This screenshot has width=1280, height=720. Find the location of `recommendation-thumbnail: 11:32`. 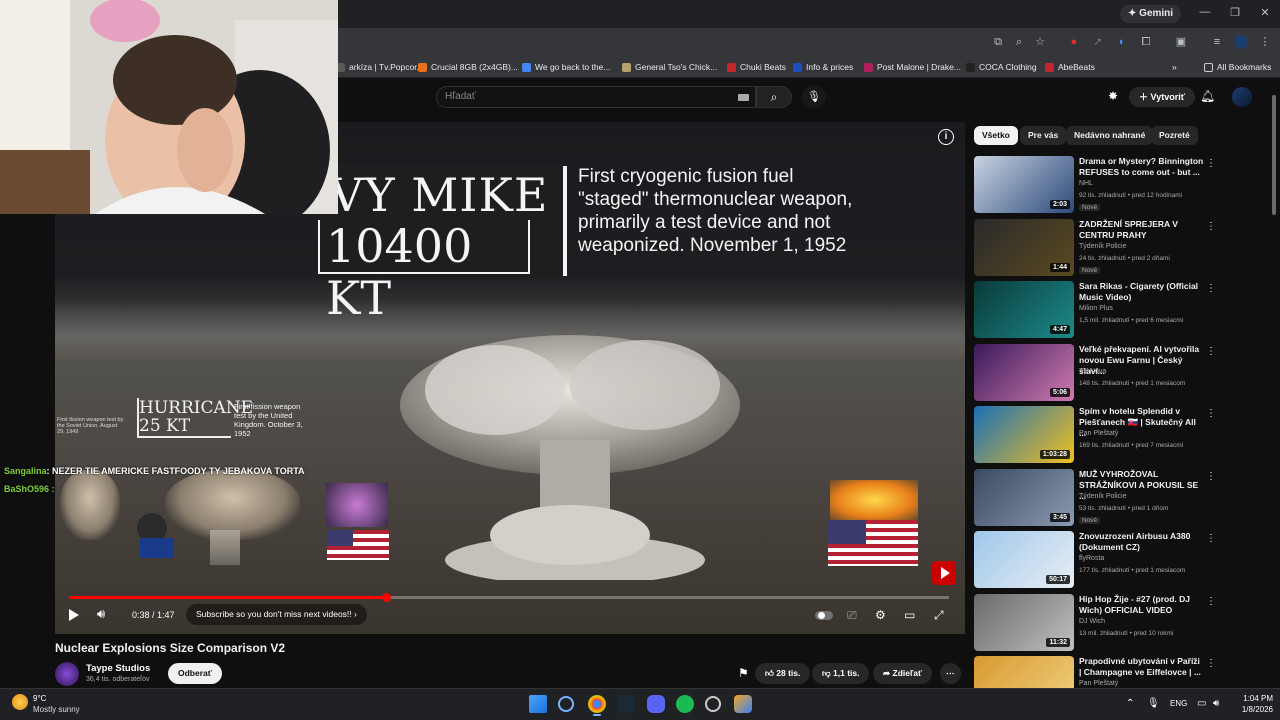

recommendation-thumbnail: 11:32 is located at coordinates (1024, 622).